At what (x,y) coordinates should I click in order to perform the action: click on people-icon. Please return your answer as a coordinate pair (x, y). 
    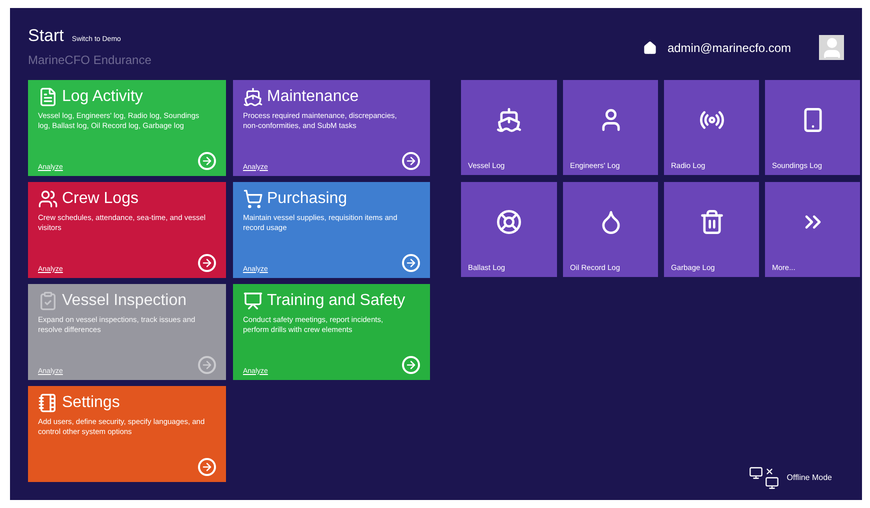
    Looking at the image, I should click on (48, 199).